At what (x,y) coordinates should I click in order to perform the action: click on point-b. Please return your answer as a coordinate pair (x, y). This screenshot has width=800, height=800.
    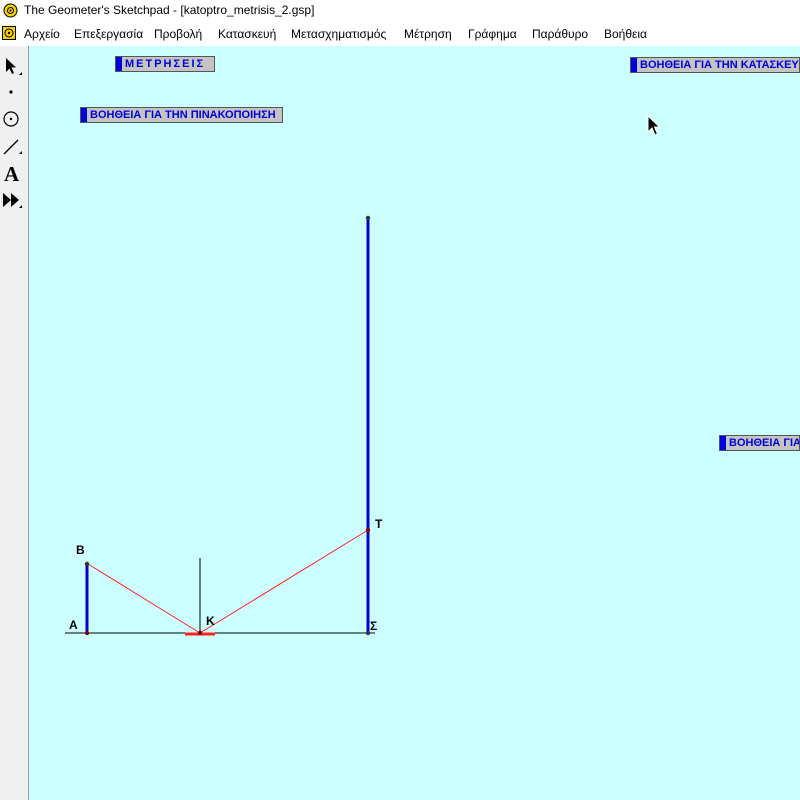
    Looking at the image, I should click on (87, 564).